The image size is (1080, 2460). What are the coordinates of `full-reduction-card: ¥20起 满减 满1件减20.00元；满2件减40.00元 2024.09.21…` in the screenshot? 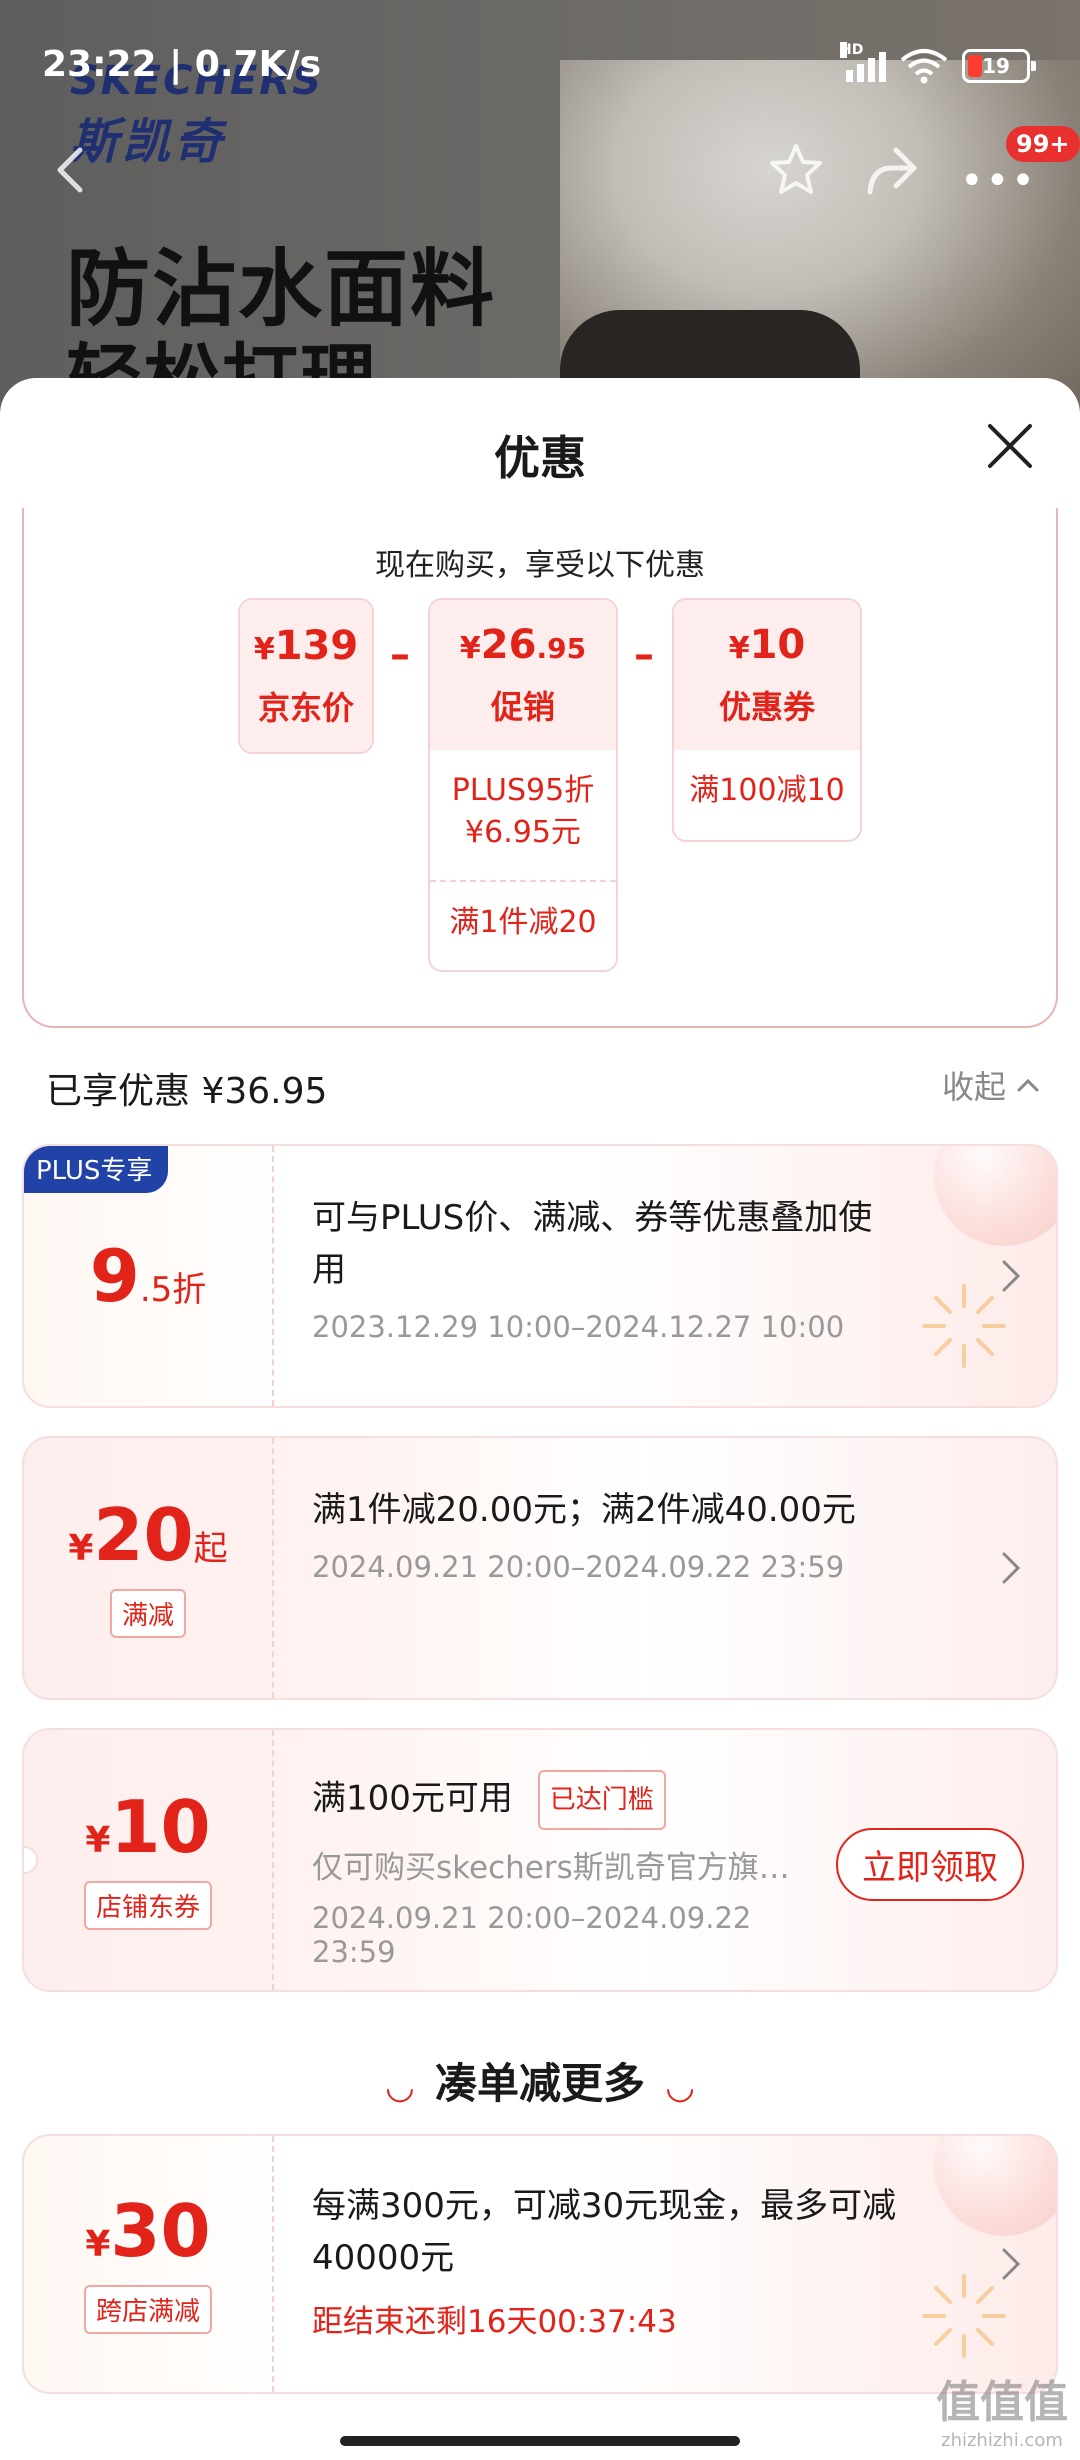 It's located at (540, 1568).